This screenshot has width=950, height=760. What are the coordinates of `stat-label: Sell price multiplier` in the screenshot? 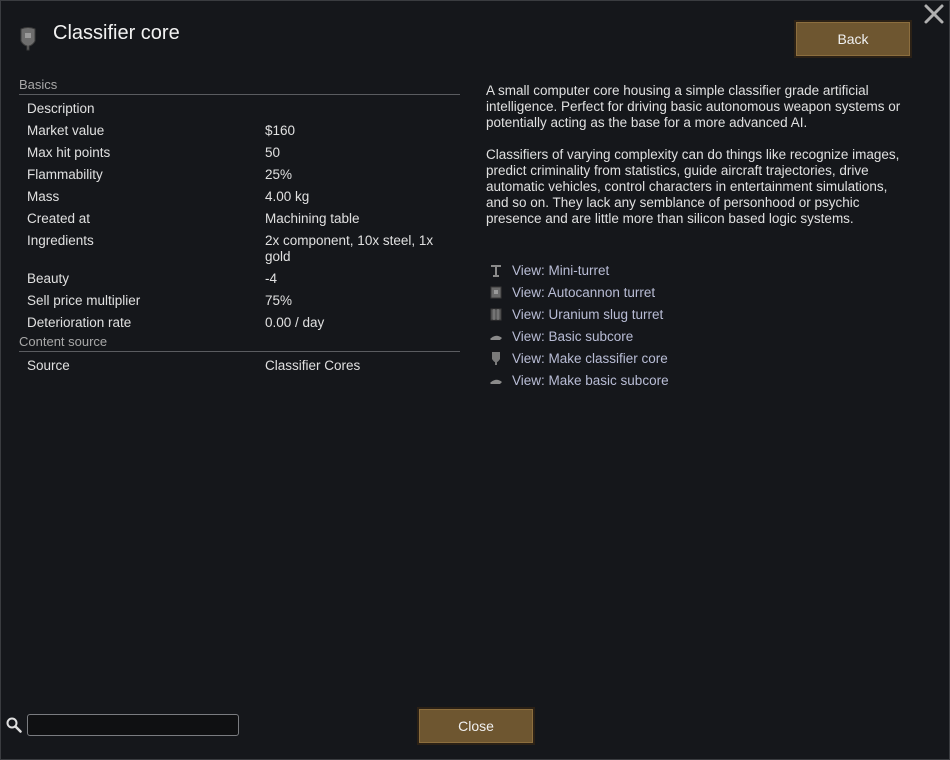 It's located at (84, 300).